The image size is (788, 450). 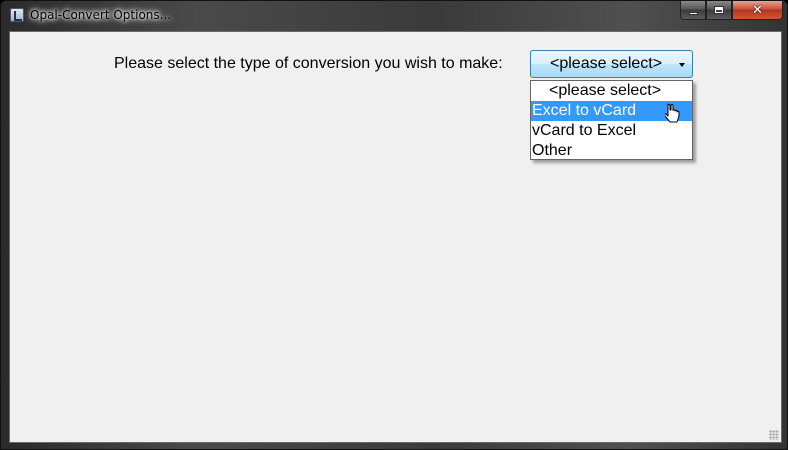 What do you see at coordinates (682, 65) in the screenshot?
I see `dropdown-arrow-icon` at bounding box center [682, 65].